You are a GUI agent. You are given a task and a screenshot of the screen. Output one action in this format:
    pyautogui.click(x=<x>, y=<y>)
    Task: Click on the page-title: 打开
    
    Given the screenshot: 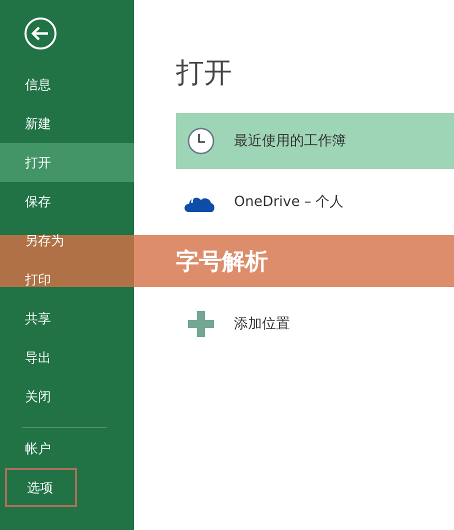 What is the action you would take?
    pyautogui.click(x=204, y=73)
    